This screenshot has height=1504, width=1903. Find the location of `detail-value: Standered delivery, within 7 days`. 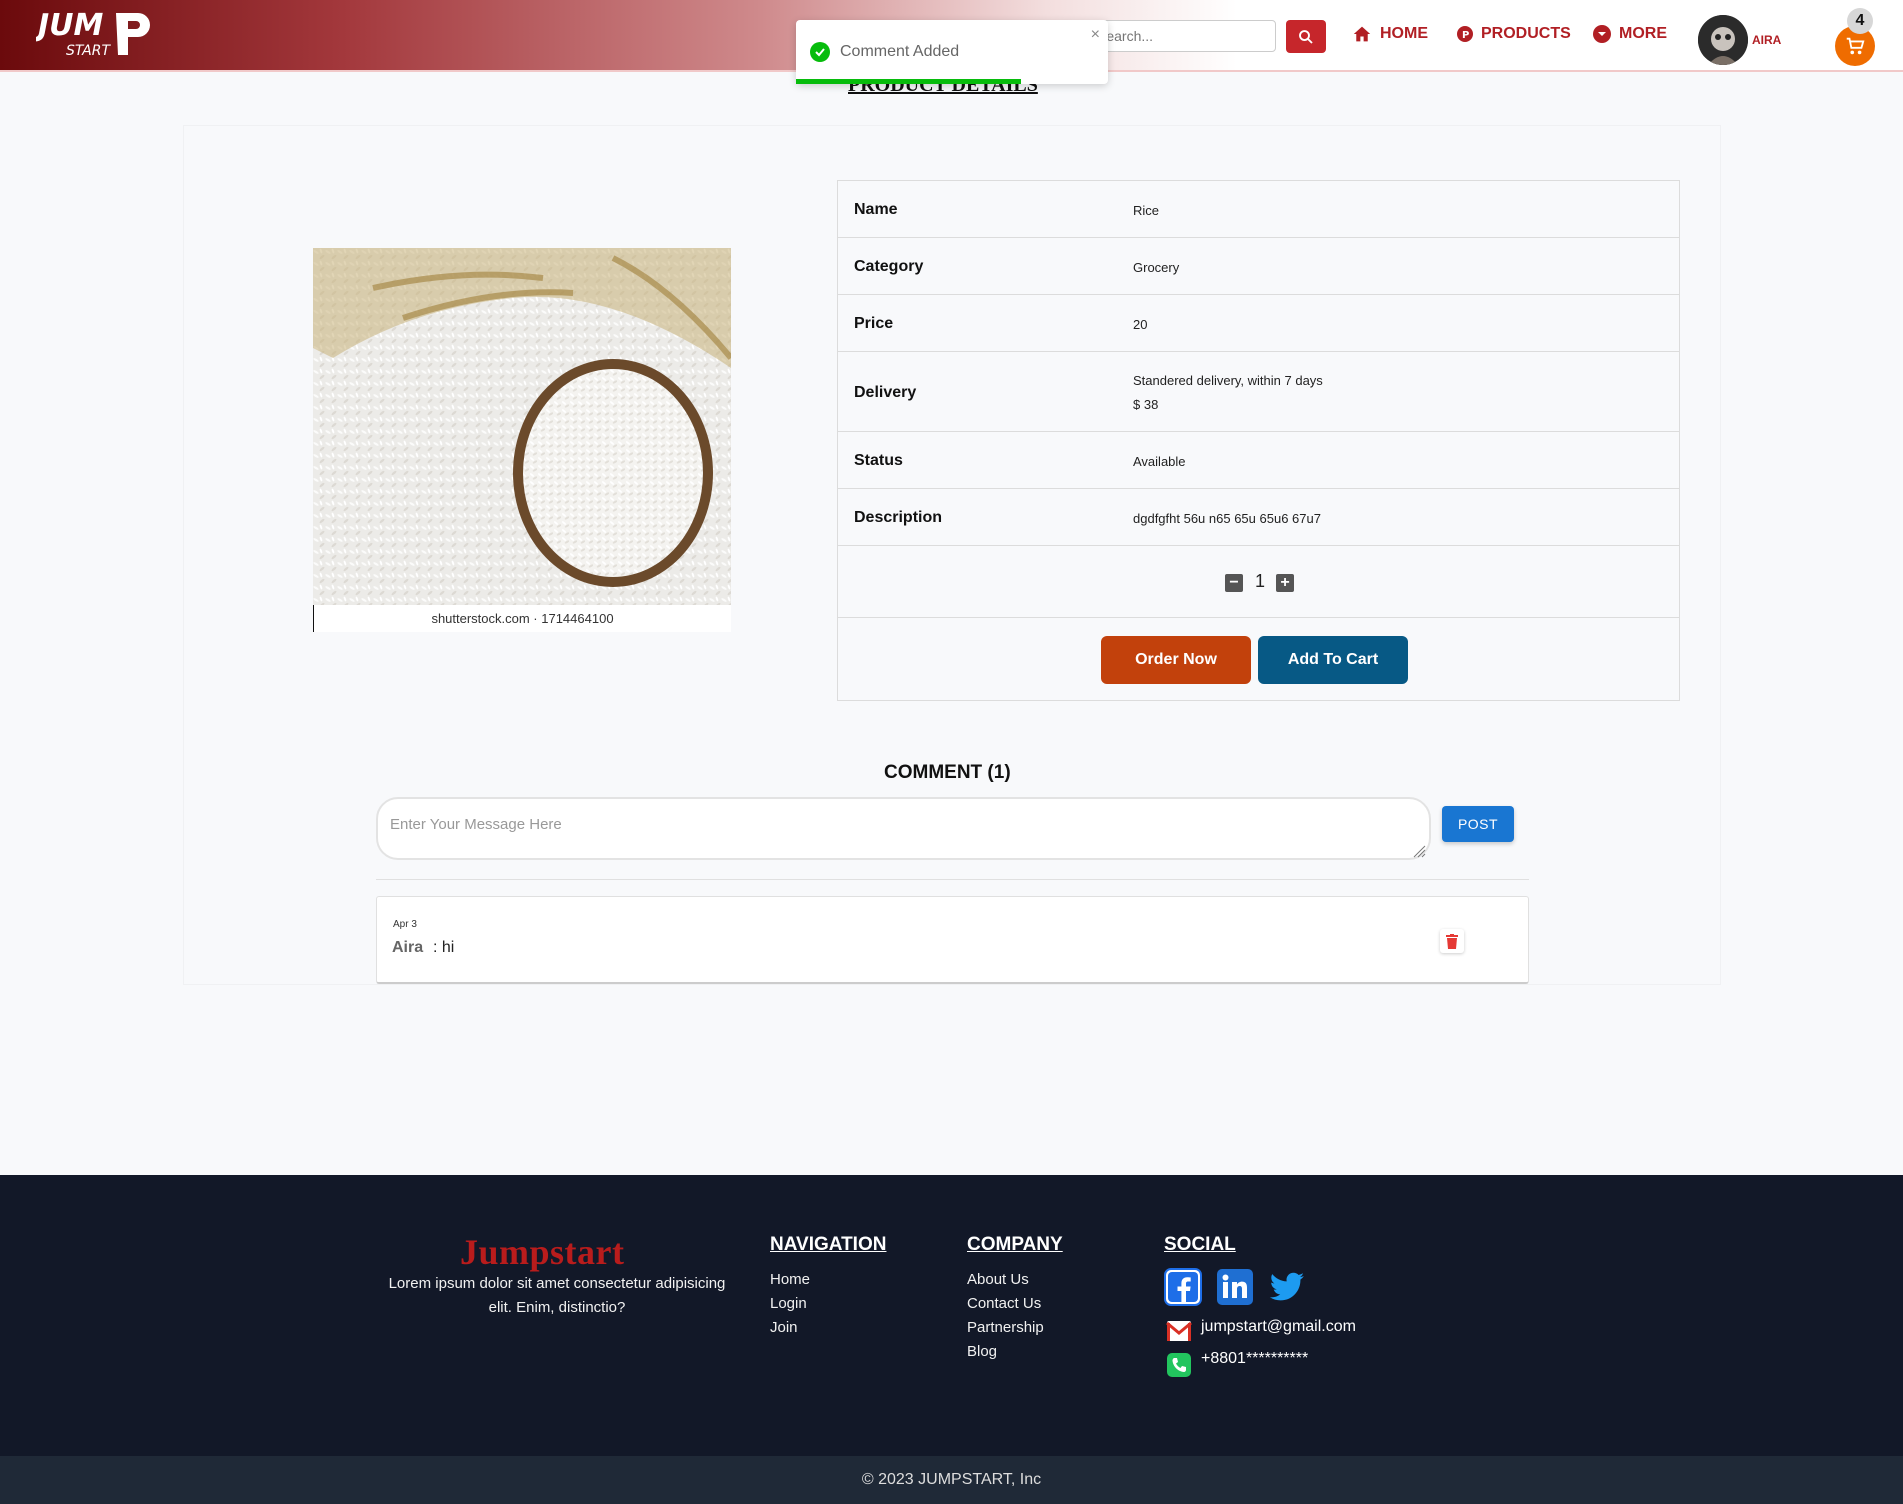

detail-value: Standered delivery, within 7 days is located at coordinates (1228, 380).